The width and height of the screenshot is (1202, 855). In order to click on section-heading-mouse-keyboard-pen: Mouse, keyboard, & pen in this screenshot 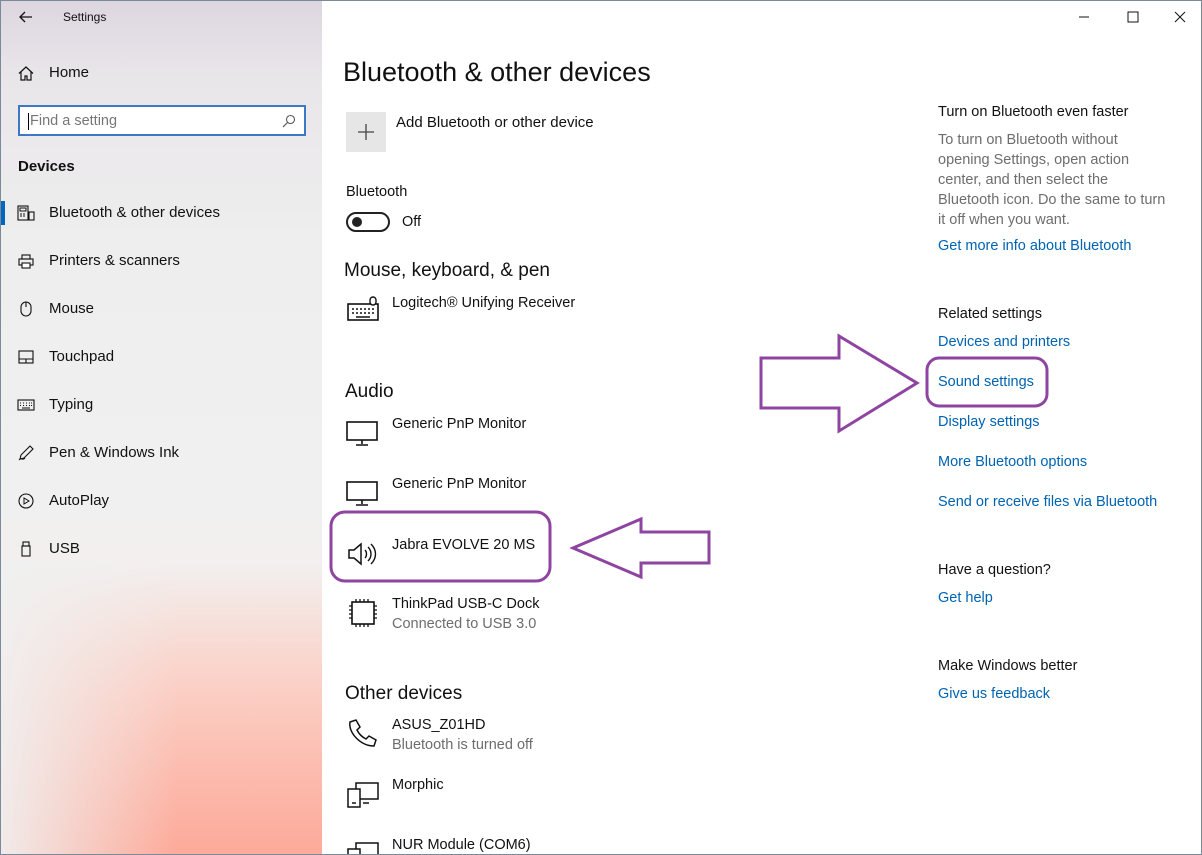, I will do `click(447, 270)`.